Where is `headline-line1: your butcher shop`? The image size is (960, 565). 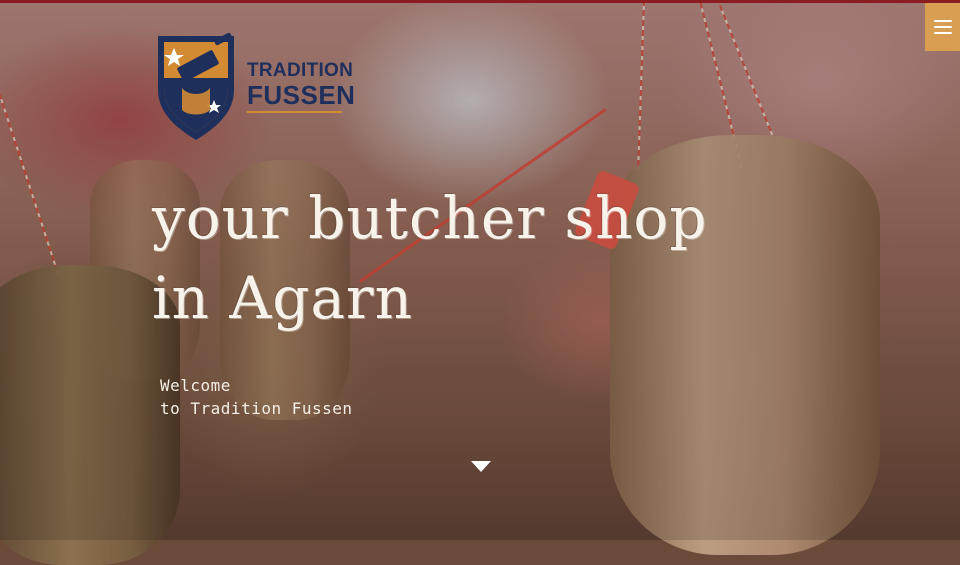 headline-line1: your butcher shop is located at coordinates (430, 218).